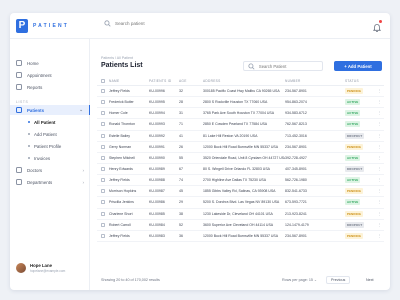 The height and width of the screenshot is (300, 400). What do you see at coordinates (164, 81) in the screenshot?
I see `column-header-patients-id: PATIENTS ID` at bounding box center [164, 81].